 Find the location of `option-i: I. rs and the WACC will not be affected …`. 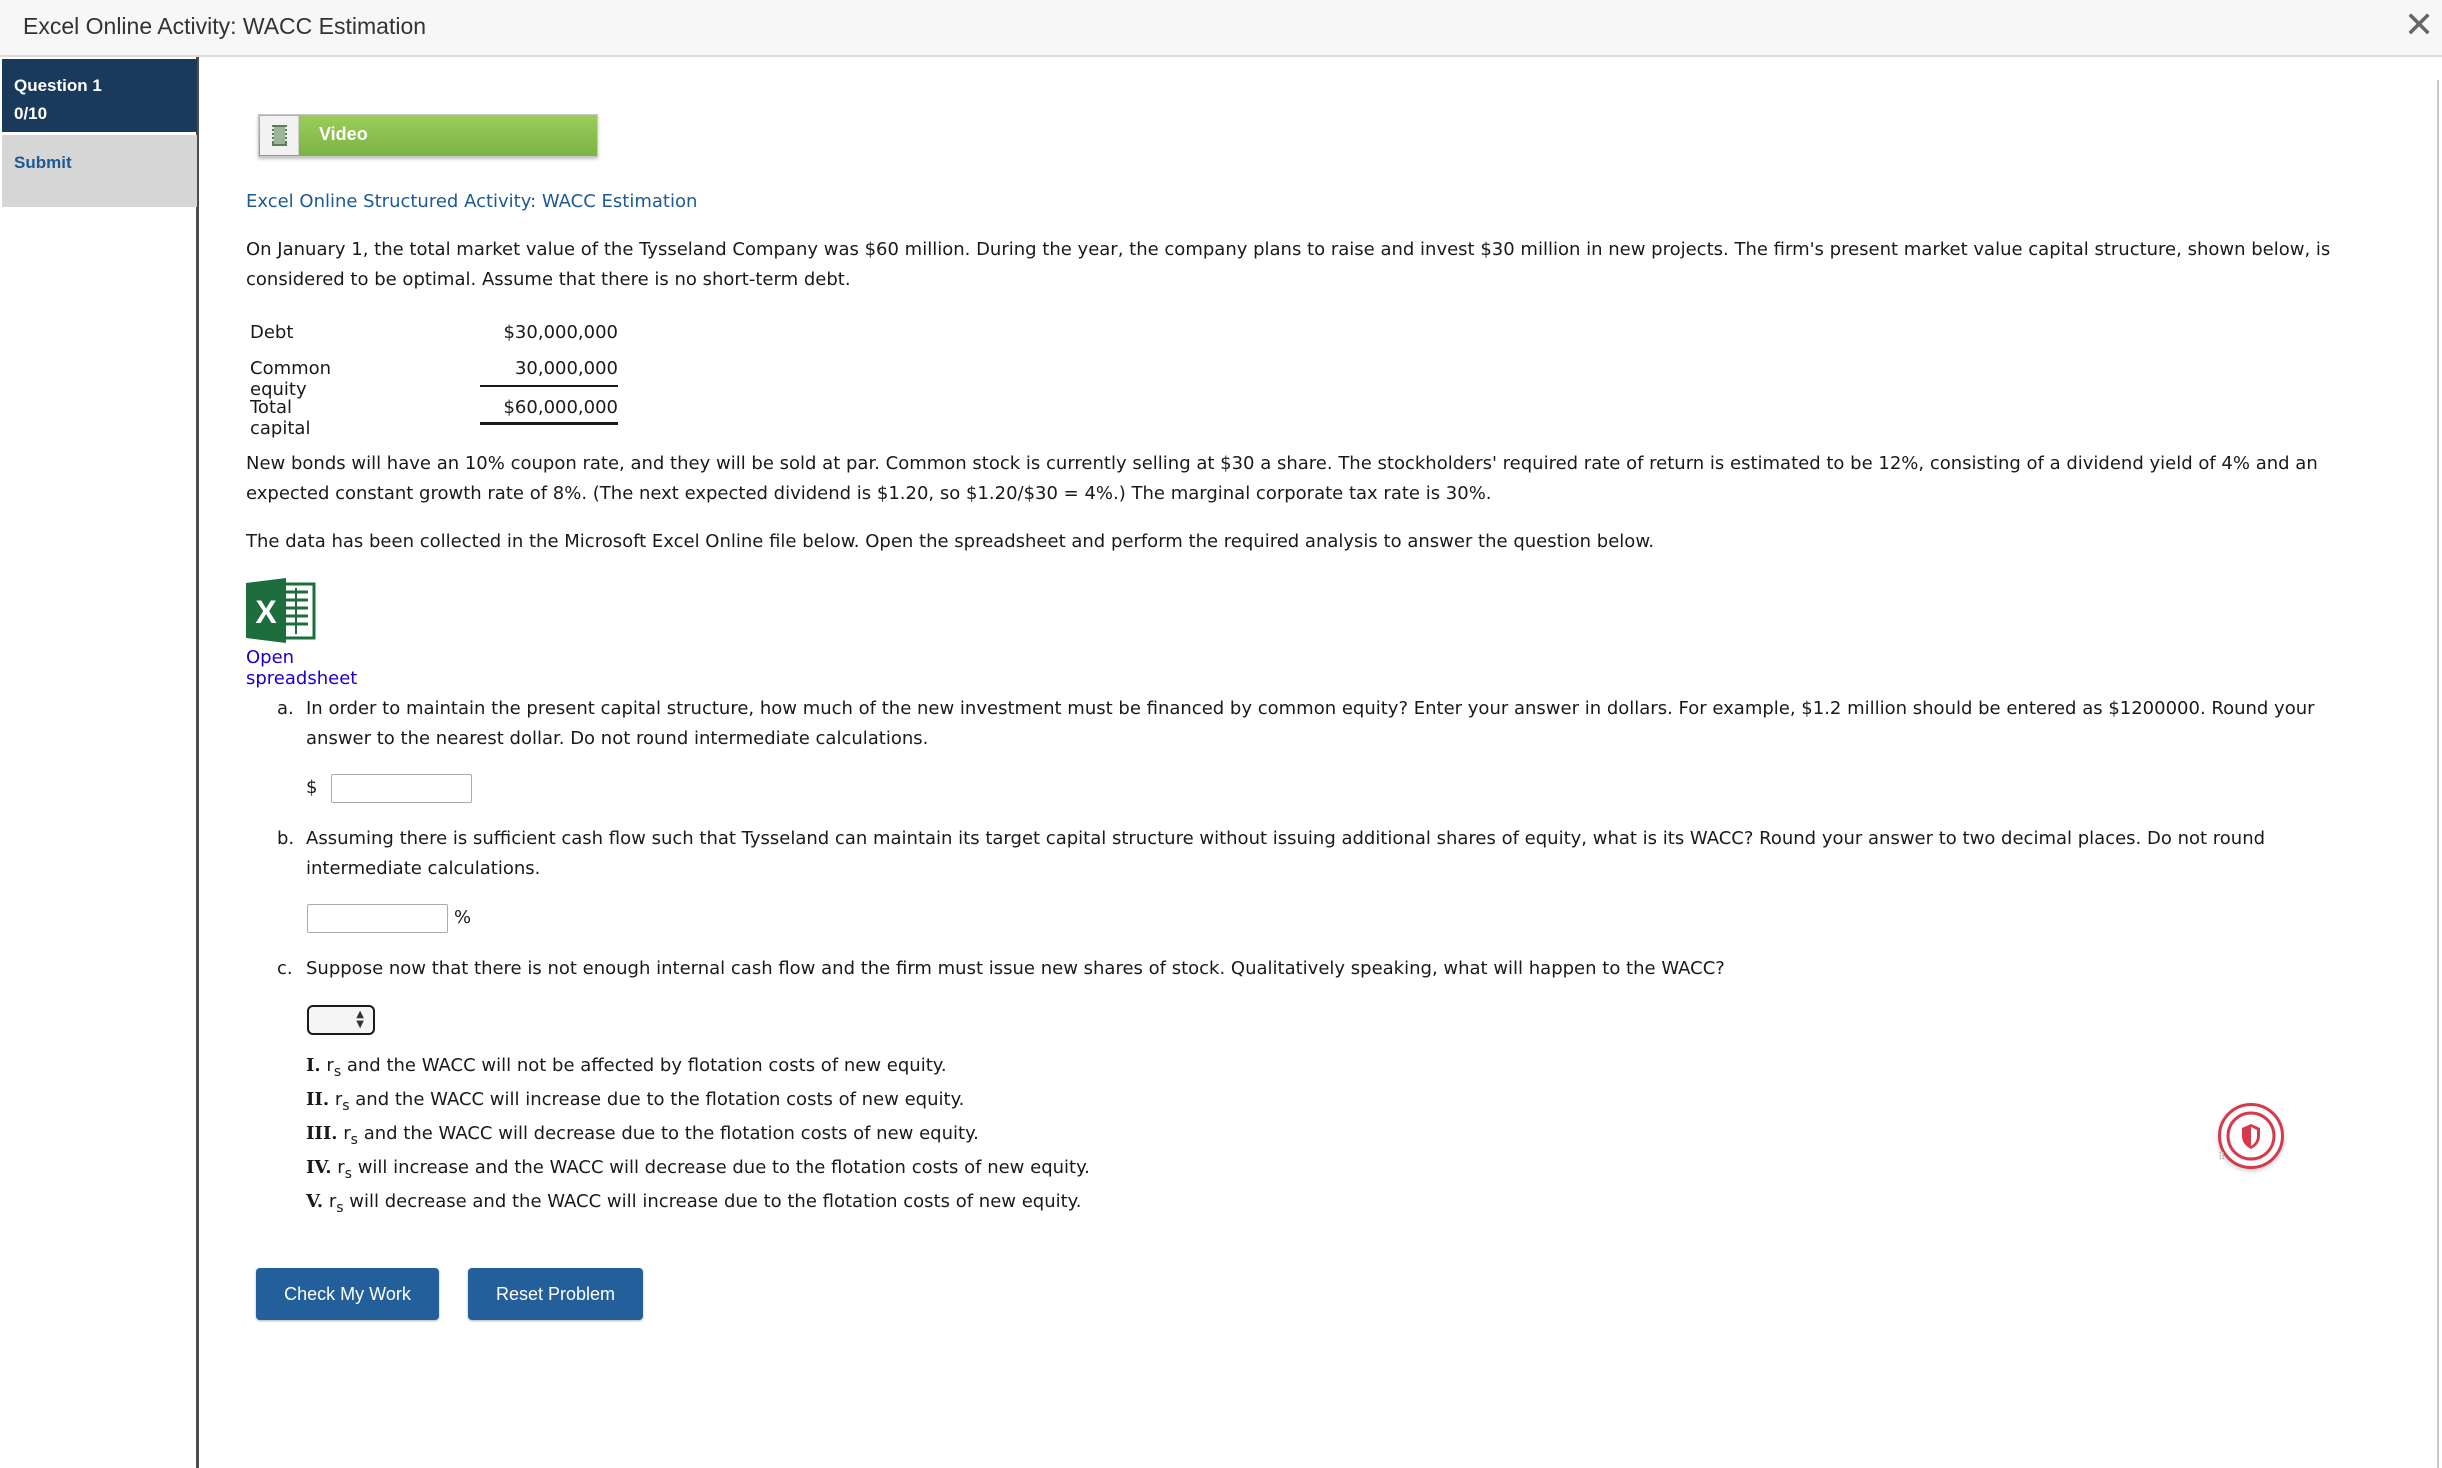

option-i: I. rs and the WACC will not be affected … is located at coordinates (626, 1067).